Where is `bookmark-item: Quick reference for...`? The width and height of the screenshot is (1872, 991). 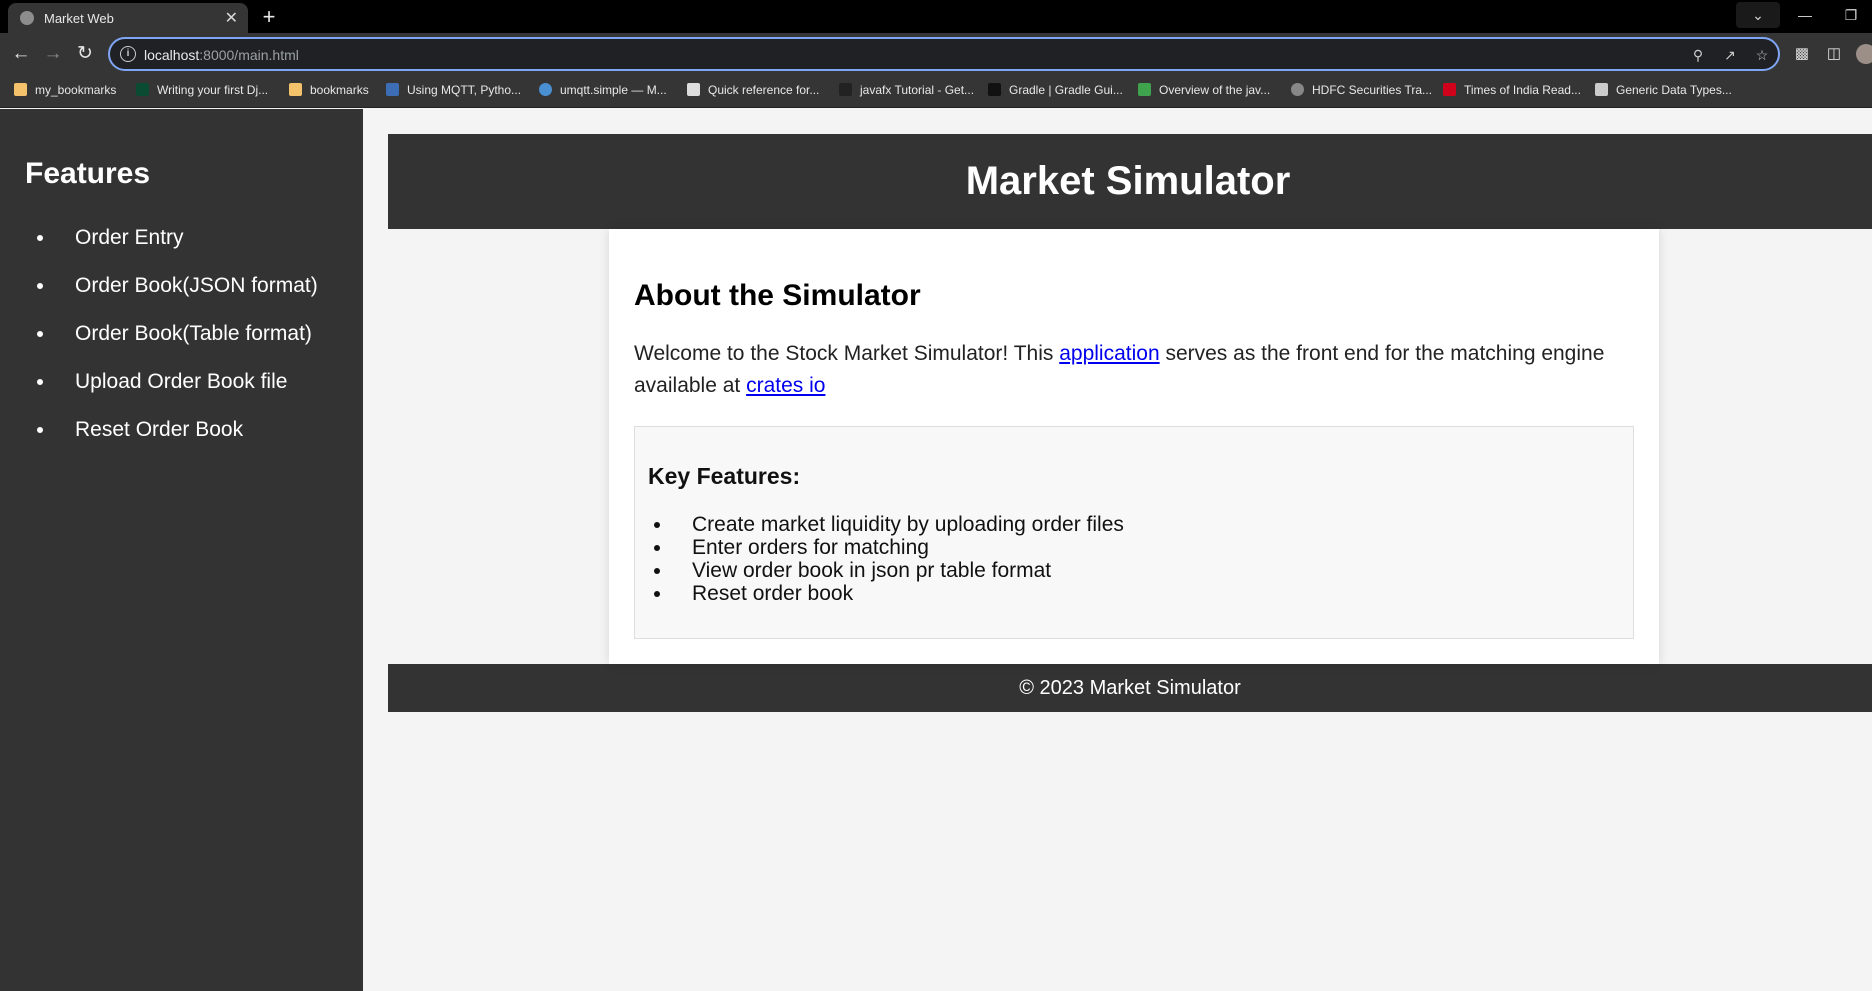 bookmark-item: Quick reference for... is located at coordinates (753, 92).